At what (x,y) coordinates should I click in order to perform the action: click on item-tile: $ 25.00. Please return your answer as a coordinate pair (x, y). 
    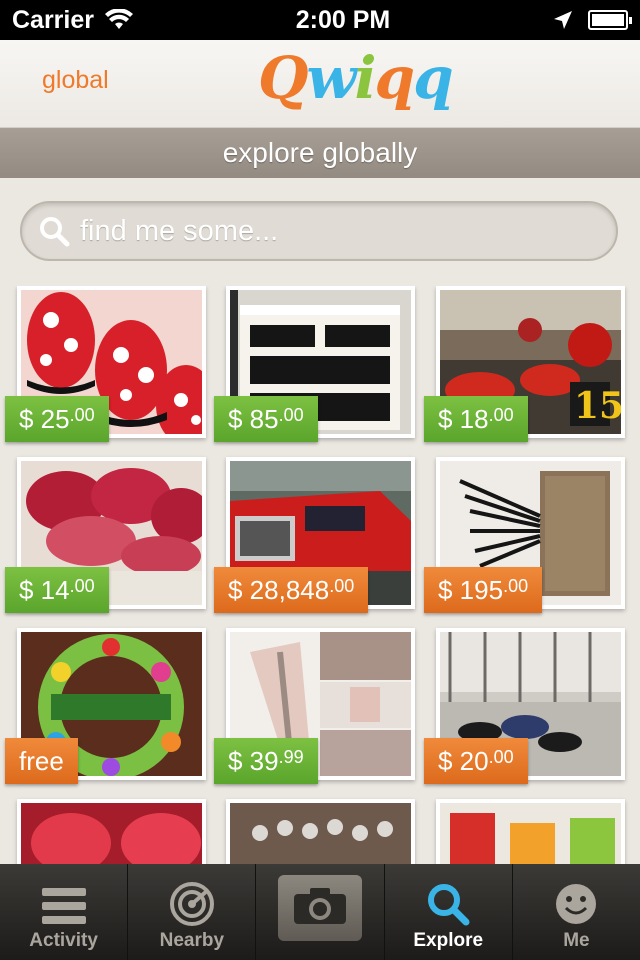
    Looking at the image, I should click on (105, 364).